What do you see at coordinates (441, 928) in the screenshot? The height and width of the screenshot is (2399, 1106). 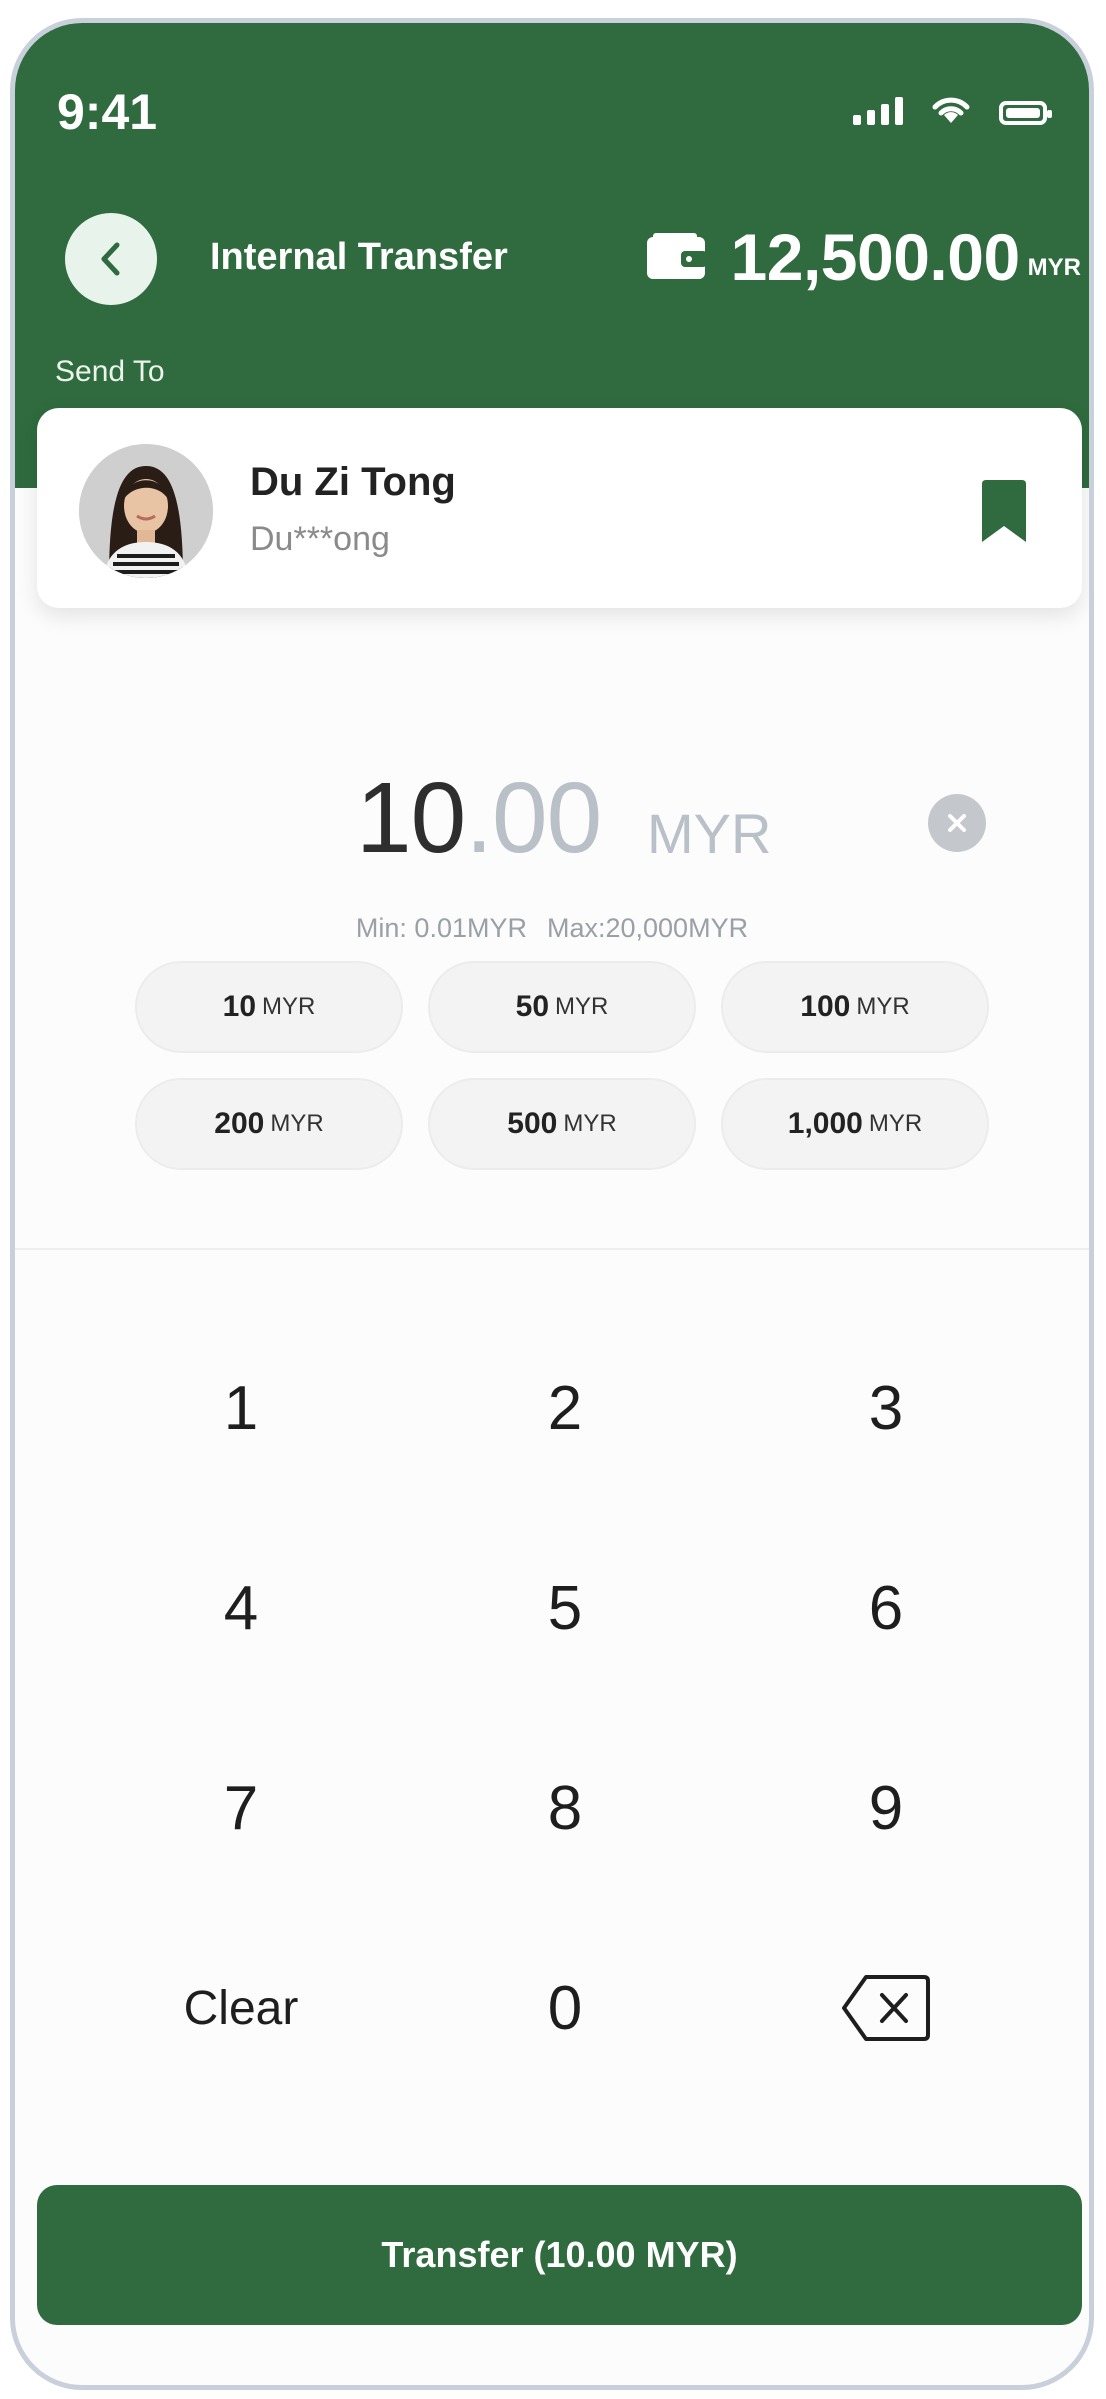 I see `min-limit: Min: 0.01MYR` at bounding box center [441, 928].